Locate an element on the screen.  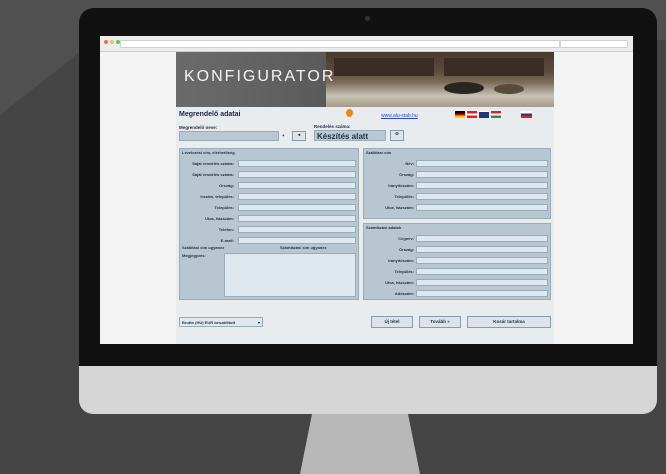
order-lookup-button: ⊖ is located at coordinates (397, 135).